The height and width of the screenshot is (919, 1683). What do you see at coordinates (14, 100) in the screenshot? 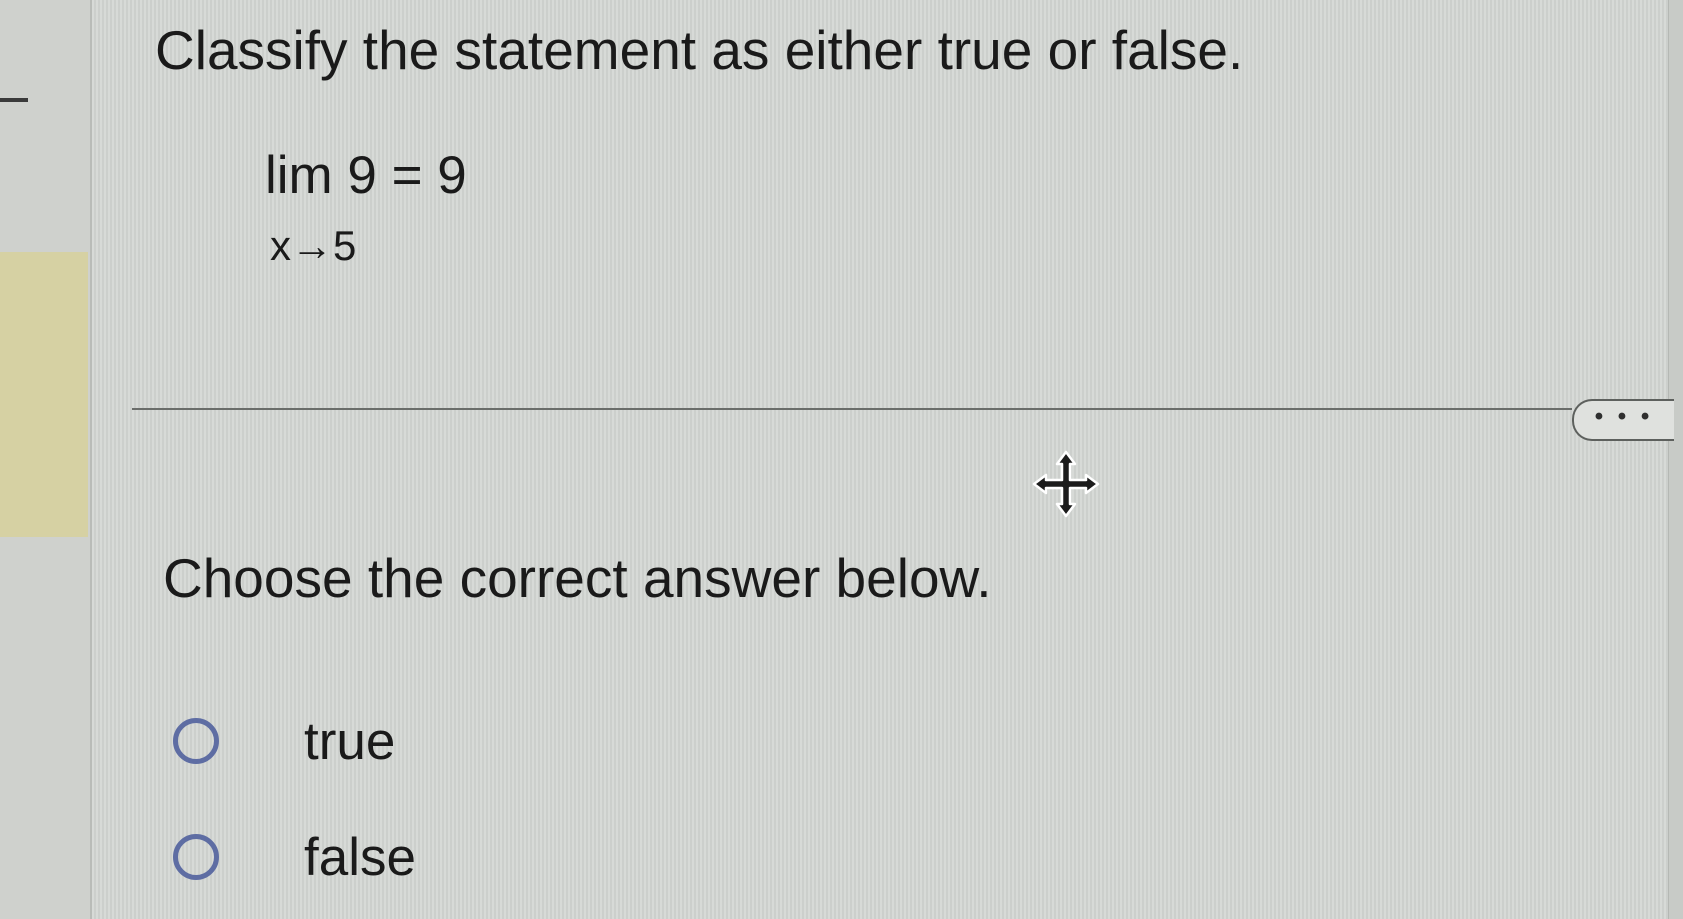
I see `collapse-icon` at bounding box center [14, 100].